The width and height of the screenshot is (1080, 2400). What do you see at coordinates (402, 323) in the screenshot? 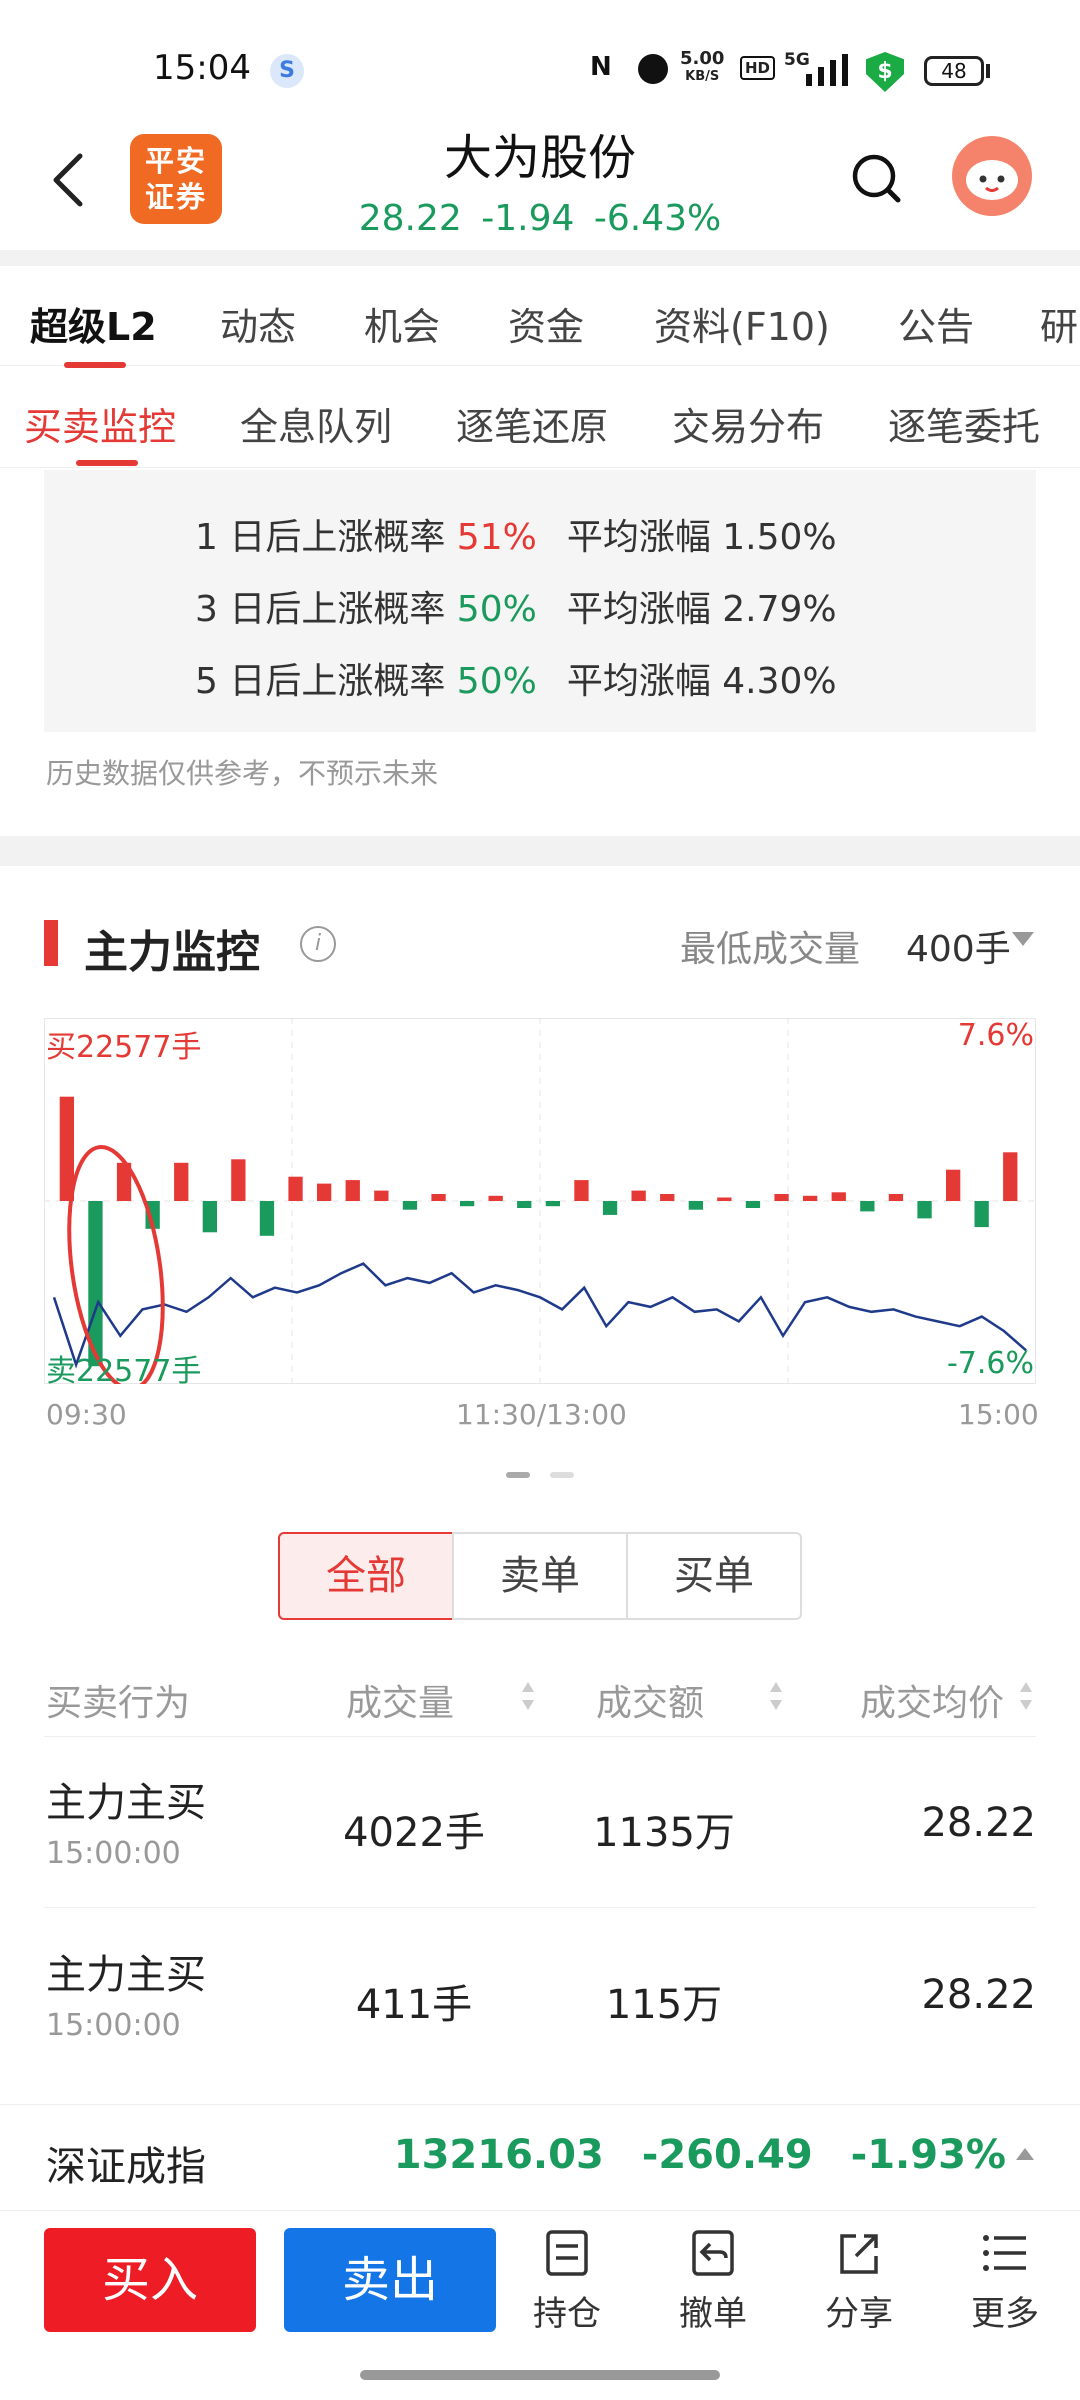
I see `tab-opportunities: 机会` at bounding box center [402, 323].